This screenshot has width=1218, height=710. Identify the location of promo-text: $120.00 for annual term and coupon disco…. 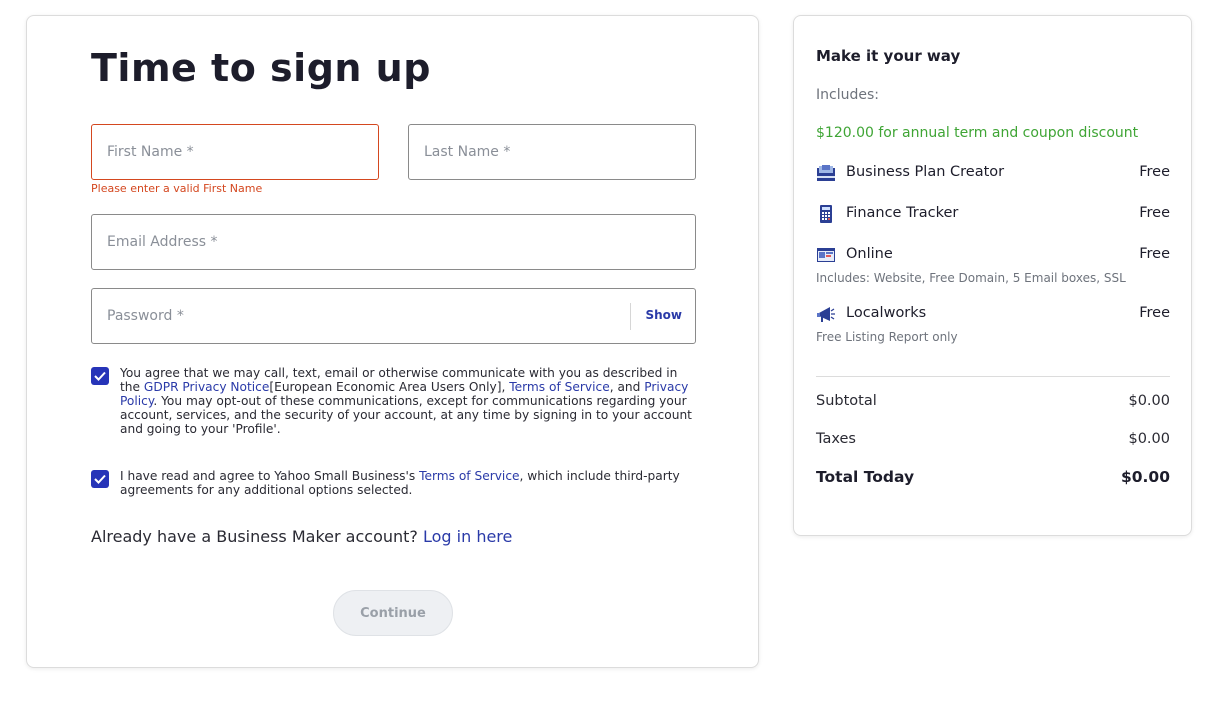
(977, 133).